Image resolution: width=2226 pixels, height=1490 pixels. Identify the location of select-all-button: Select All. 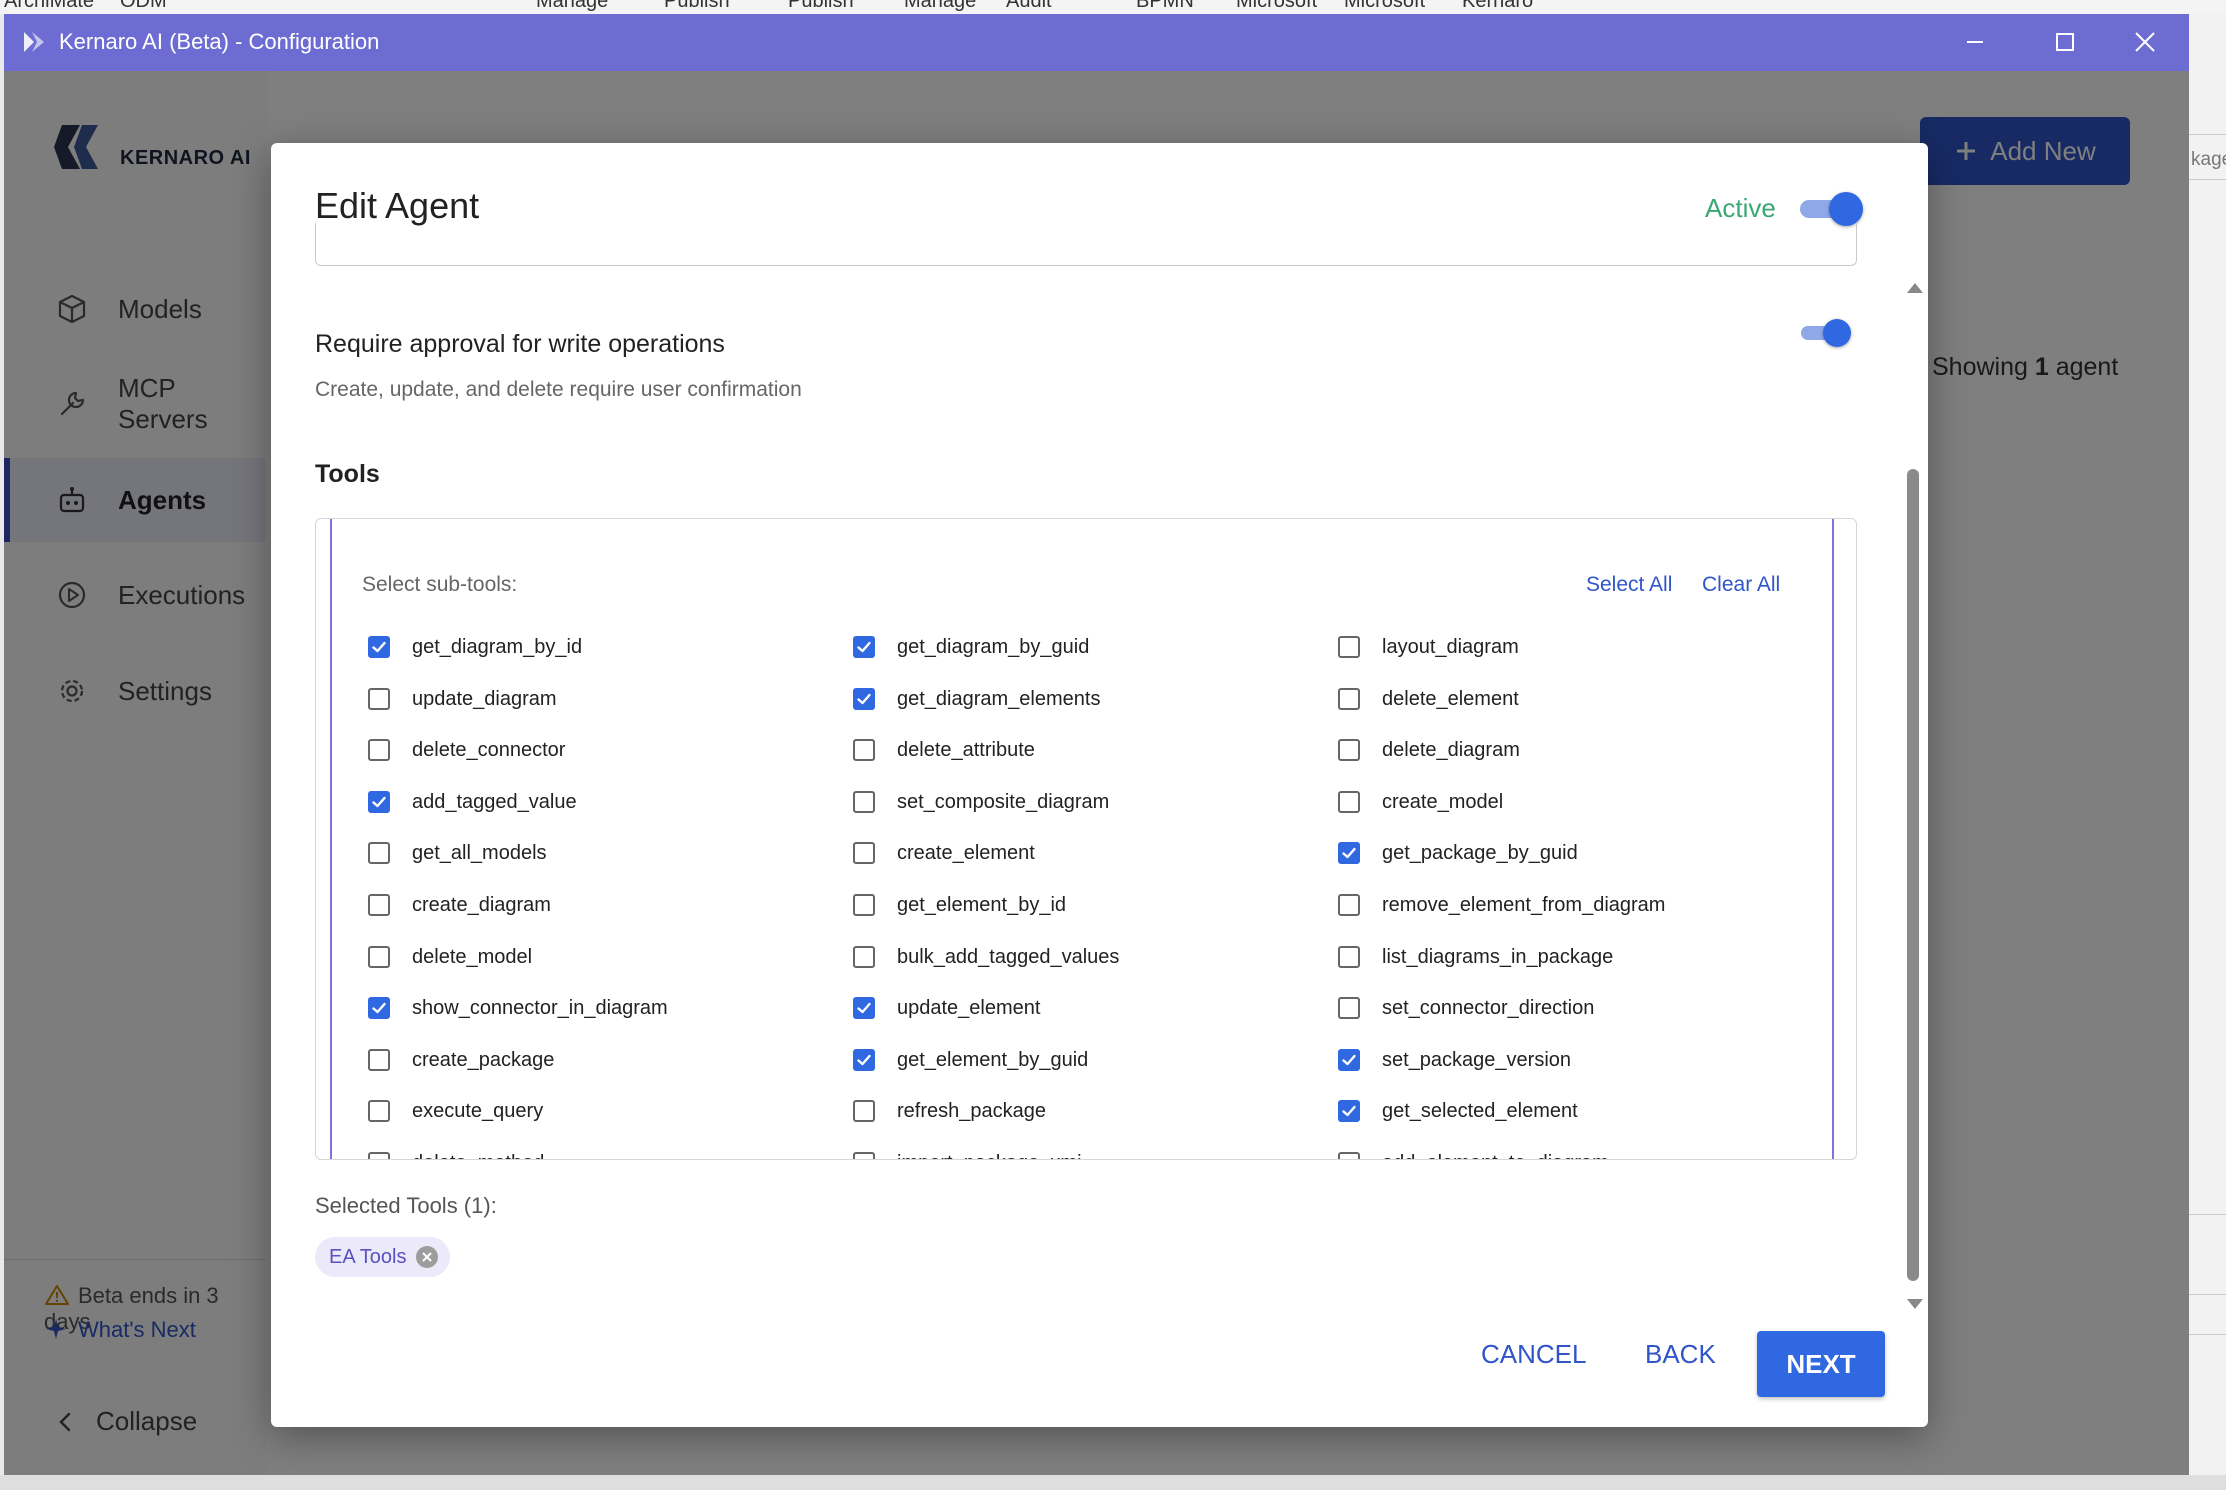
(1629, 585).